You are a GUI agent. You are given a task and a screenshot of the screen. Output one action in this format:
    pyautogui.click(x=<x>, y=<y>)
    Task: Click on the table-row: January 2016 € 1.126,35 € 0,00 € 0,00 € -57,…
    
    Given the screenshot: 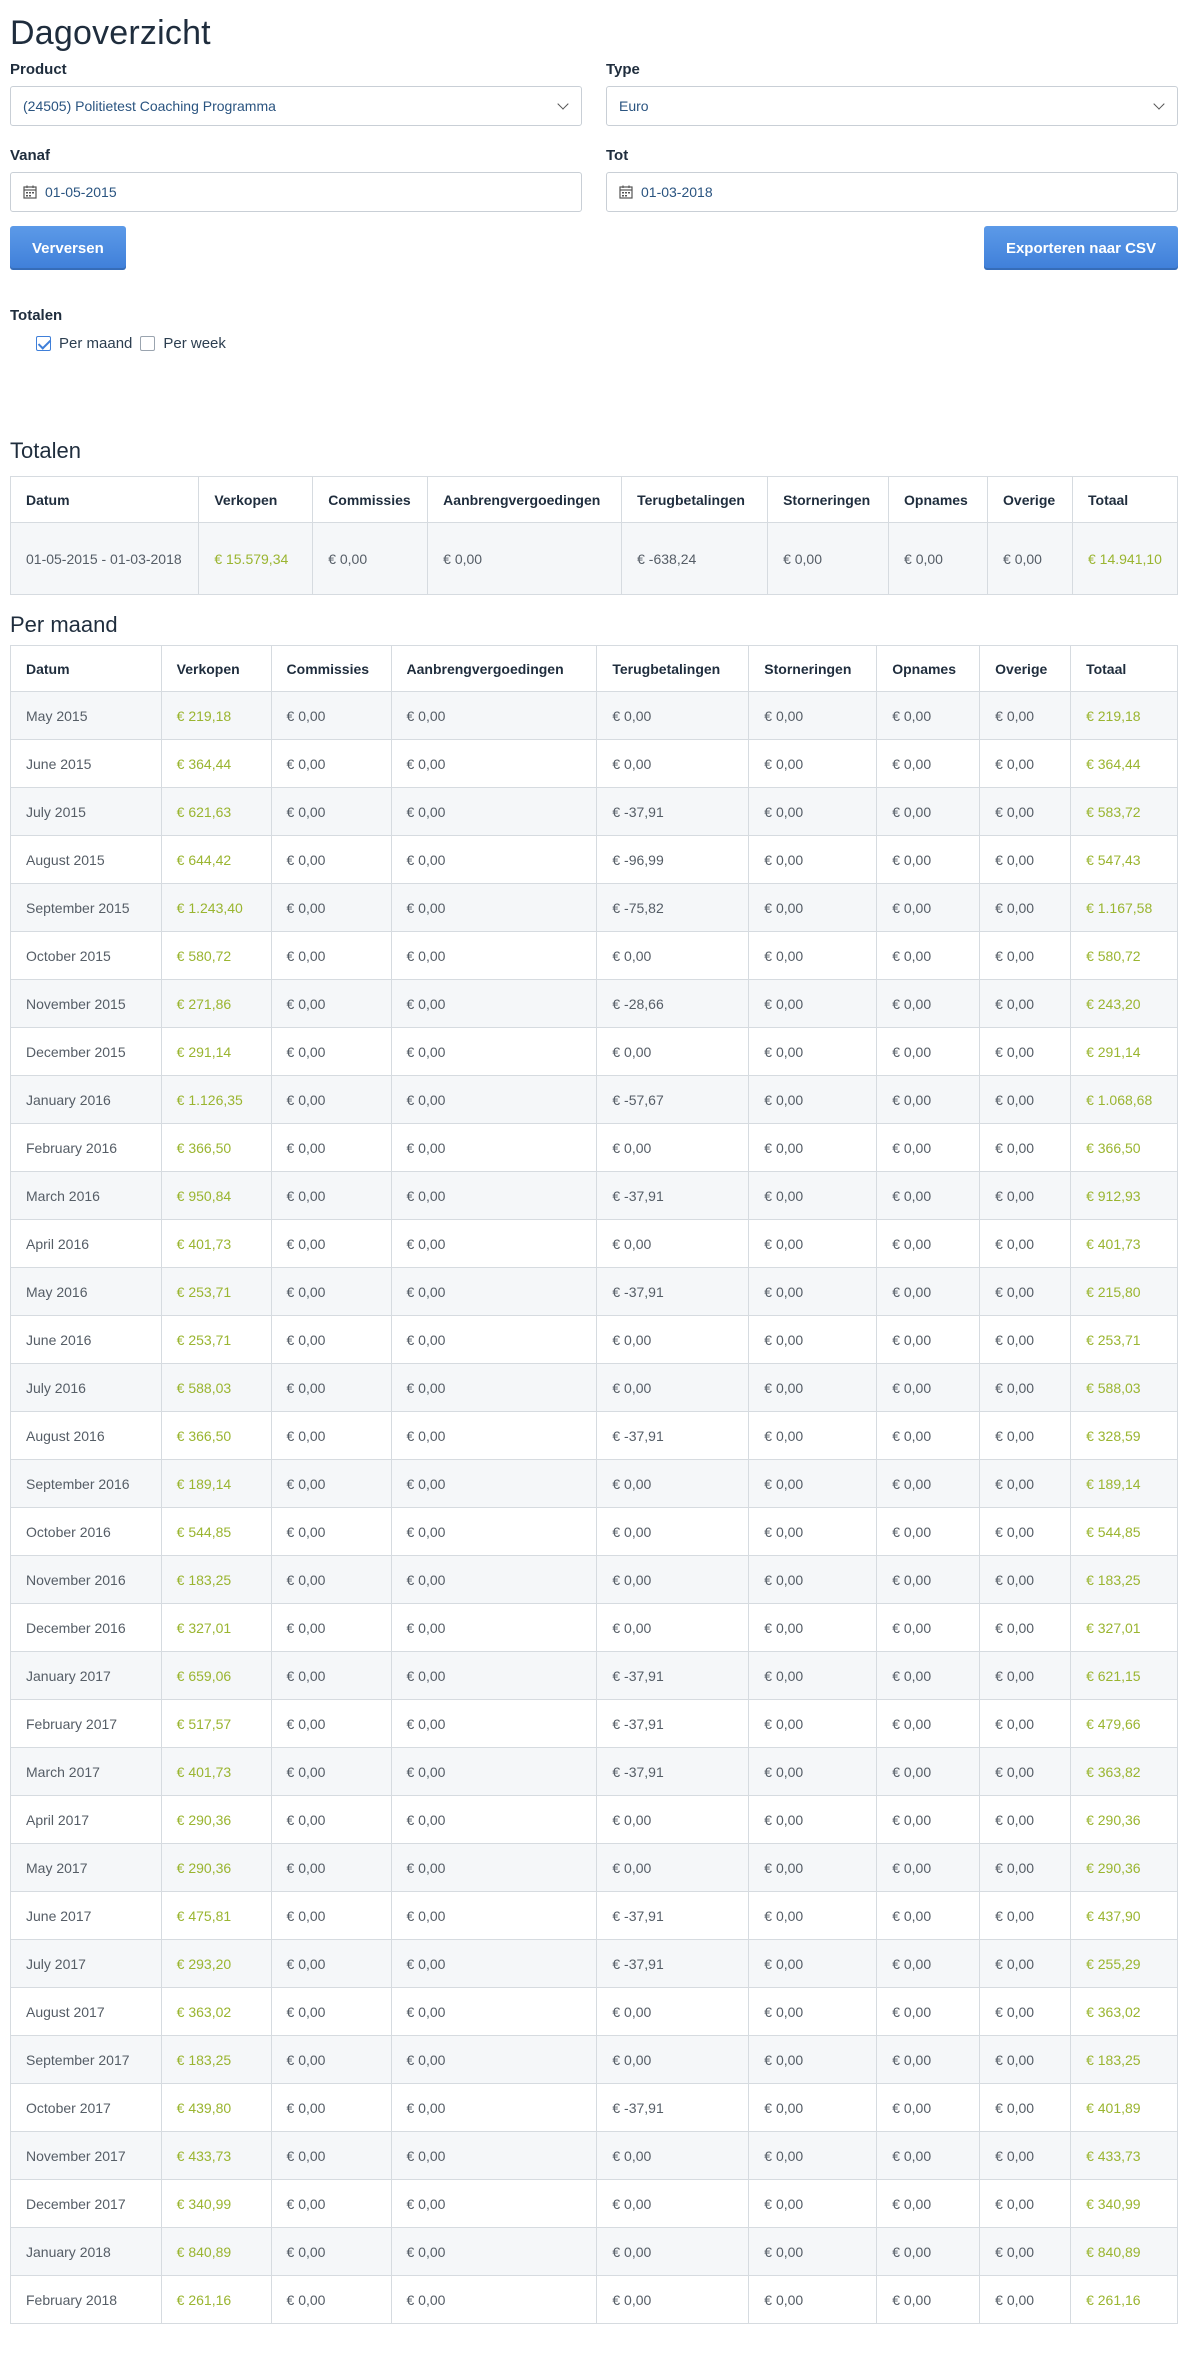 What is the action you would take?
    pyautogui.click(x=594, y=1099)
    